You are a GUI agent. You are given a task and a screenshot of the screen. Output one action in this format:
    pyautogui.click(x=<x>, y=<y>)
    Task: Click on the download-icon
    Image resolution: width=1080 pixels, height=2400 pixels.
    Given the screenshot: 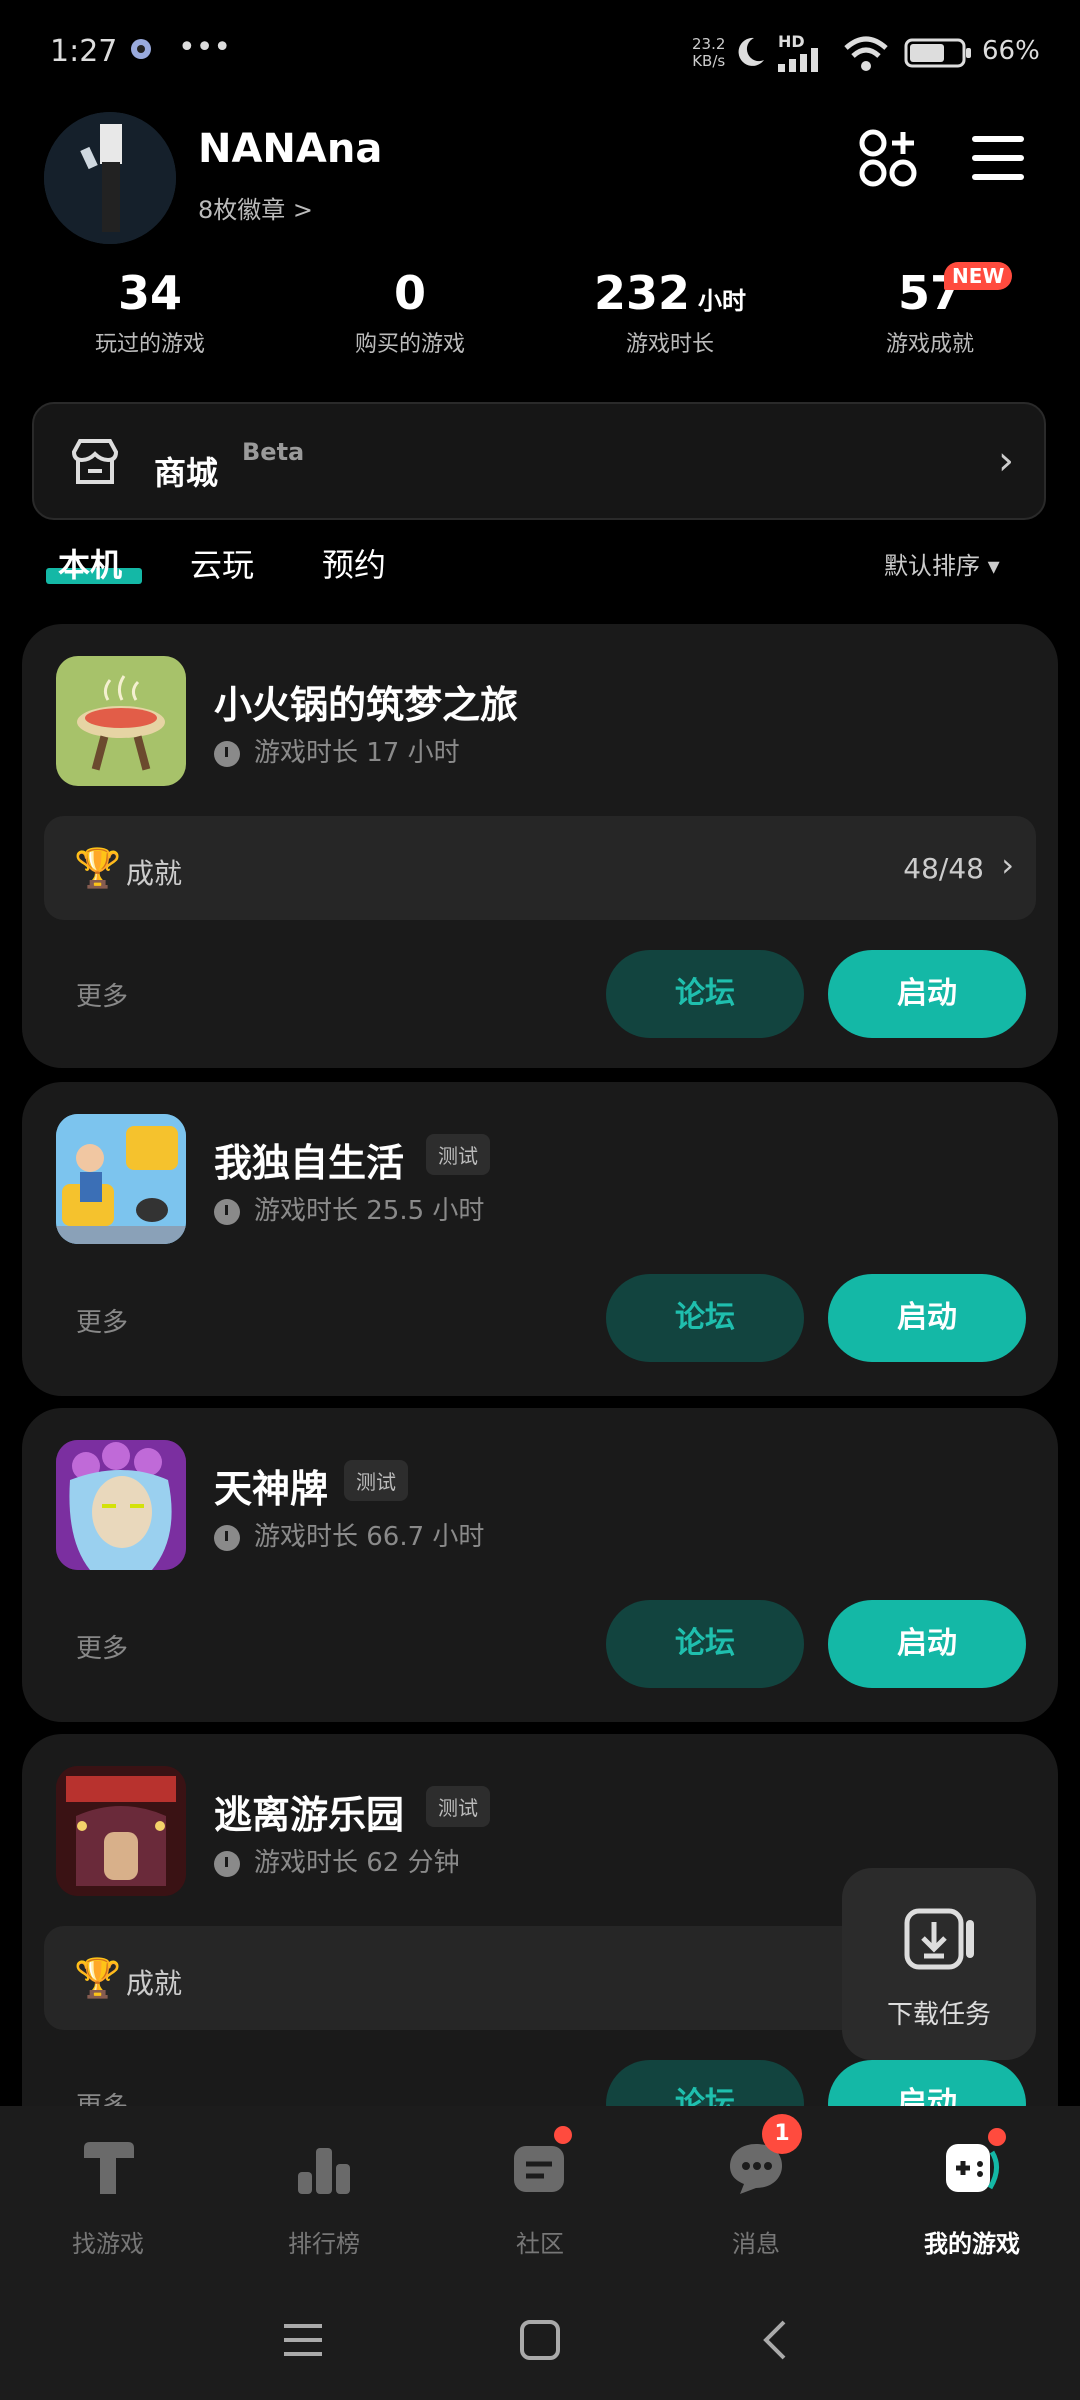 What is the action you would take?
    pyautogui.click(x=939, y=1939)
    